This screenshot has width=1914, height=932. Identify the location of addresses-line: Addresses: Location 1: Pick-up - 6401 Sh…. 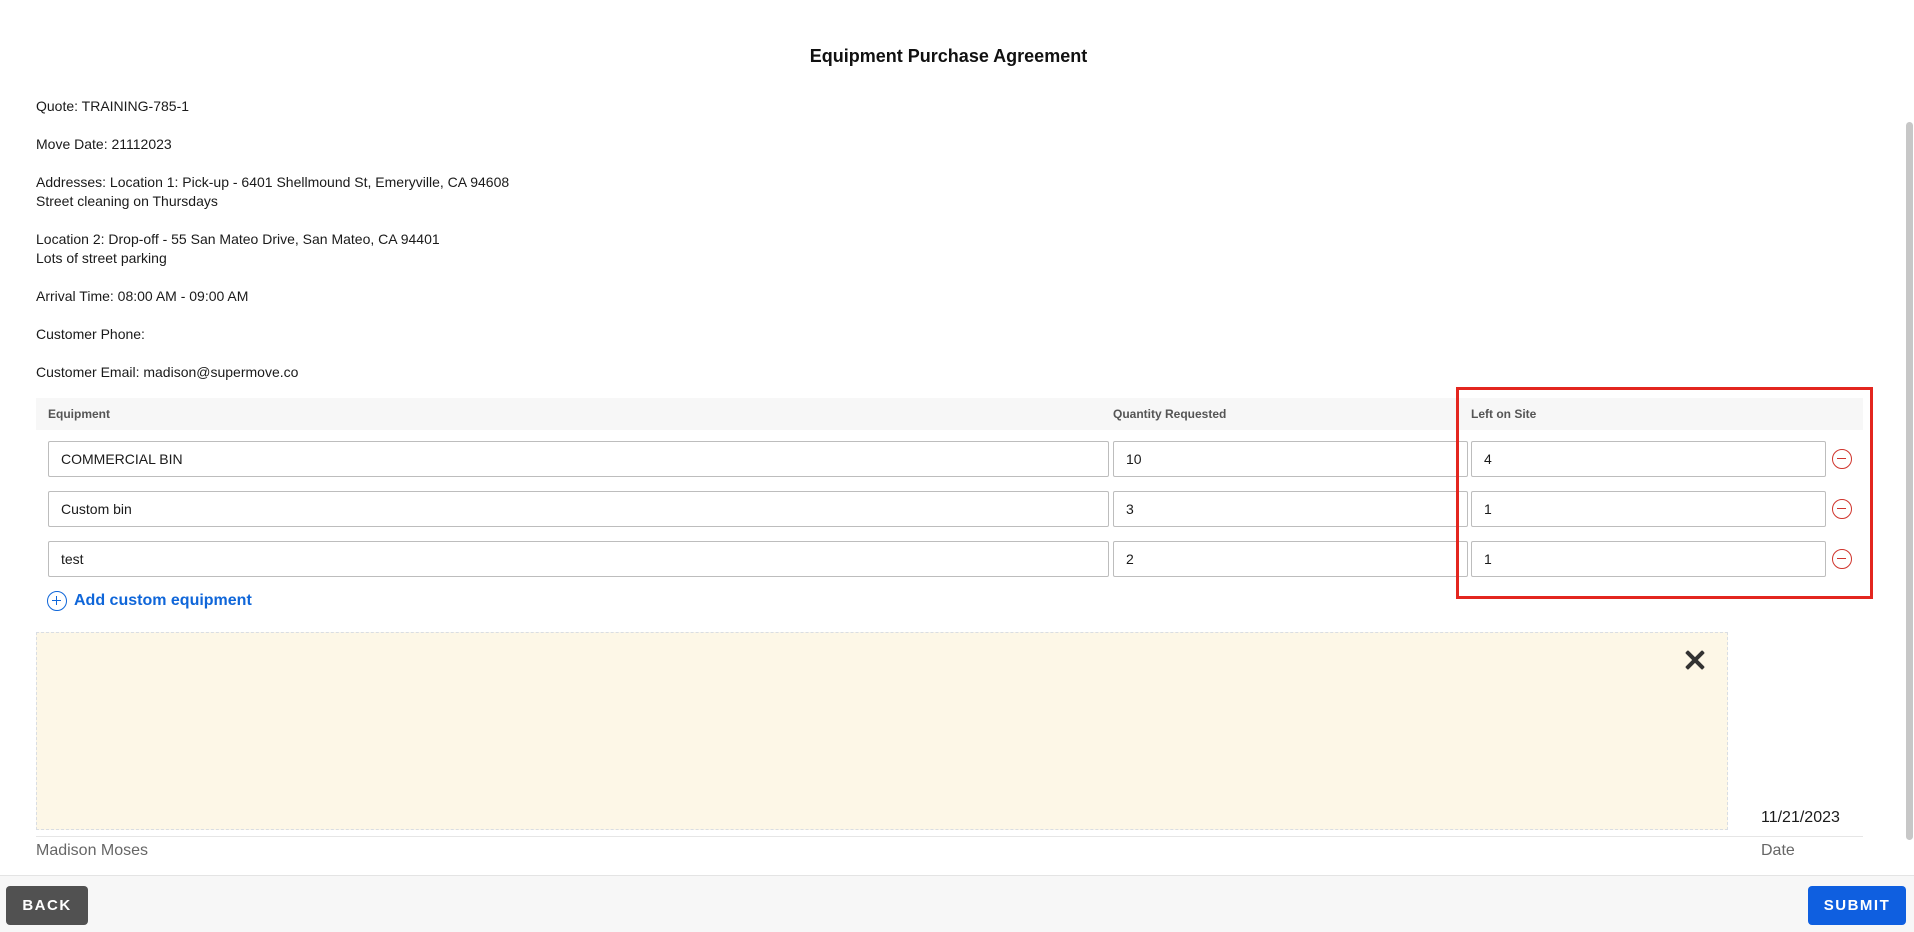
(273, 182).